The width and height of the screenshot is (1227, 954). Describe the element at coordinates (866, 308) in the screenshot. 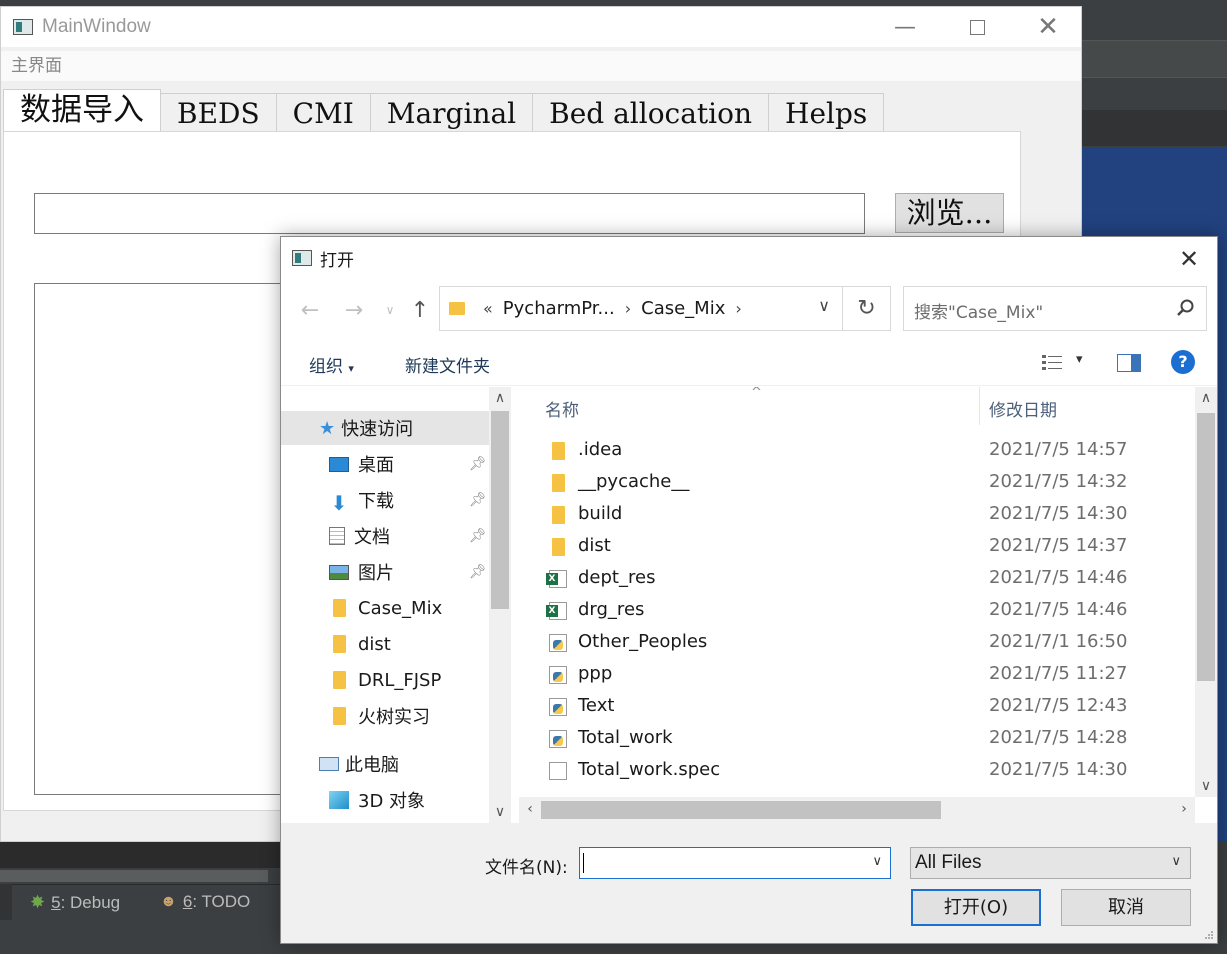

I see `refresh-button: ↻` at that location.